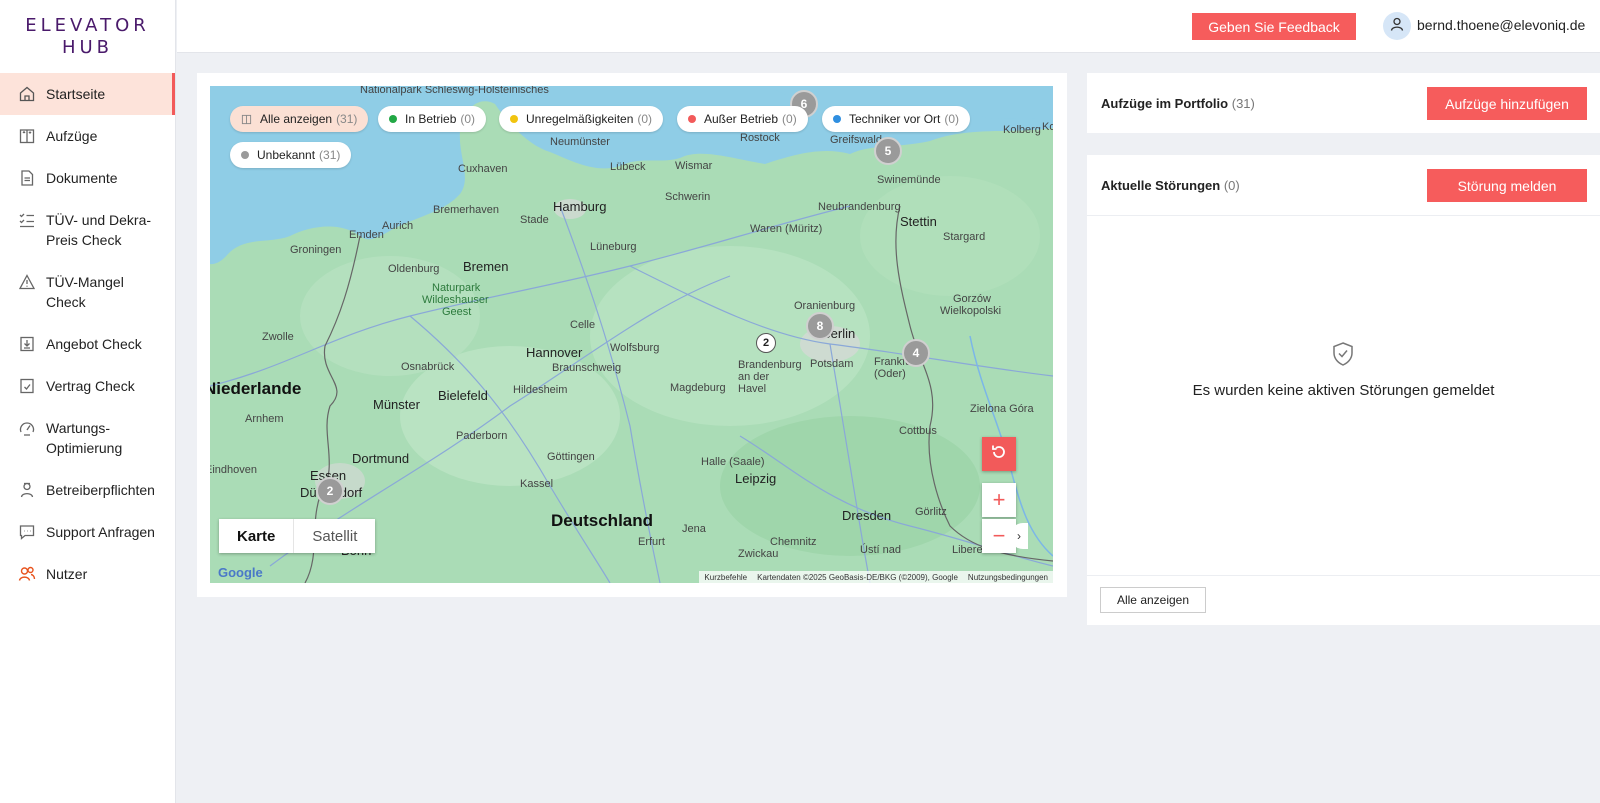 The image size is (1600, 803). What do you see at coordinates (246, 119) in the screenshot?
I see `elevator-icon` at bounding box center [246, 119].